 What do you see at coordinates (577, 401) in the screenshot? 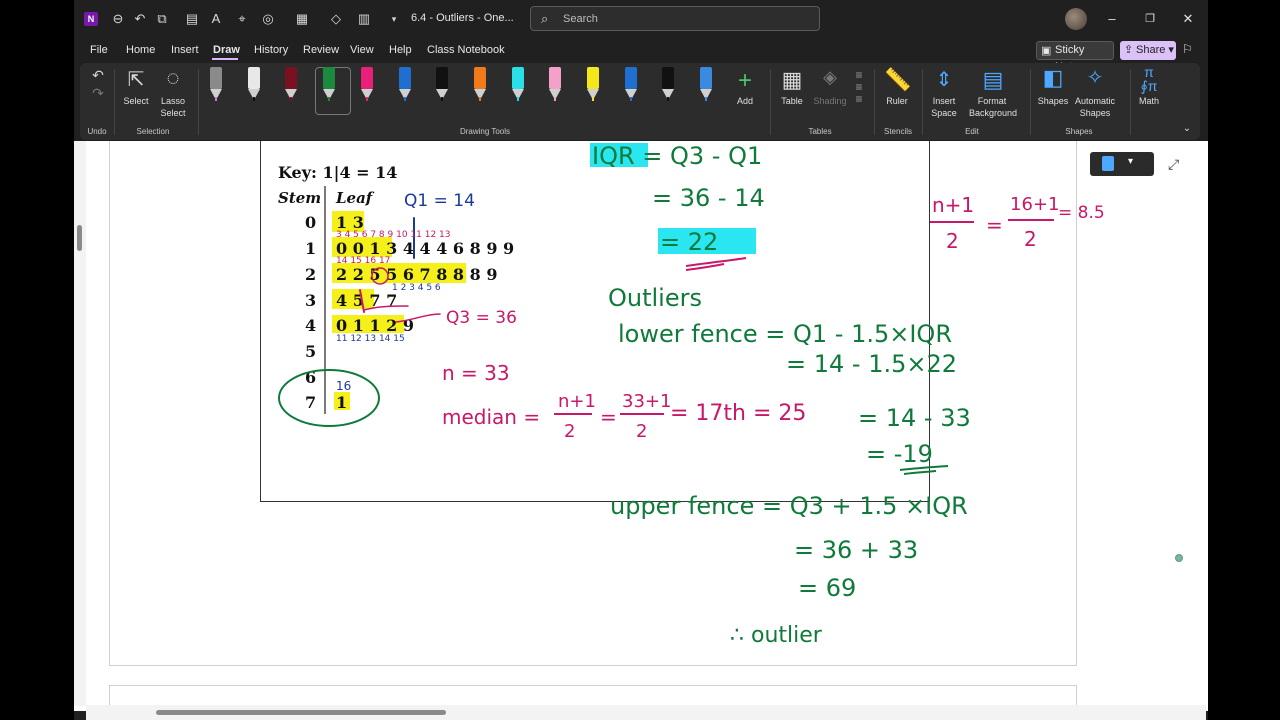
I see `median-frac1-num: n+1` at bounding box center [577, 401].